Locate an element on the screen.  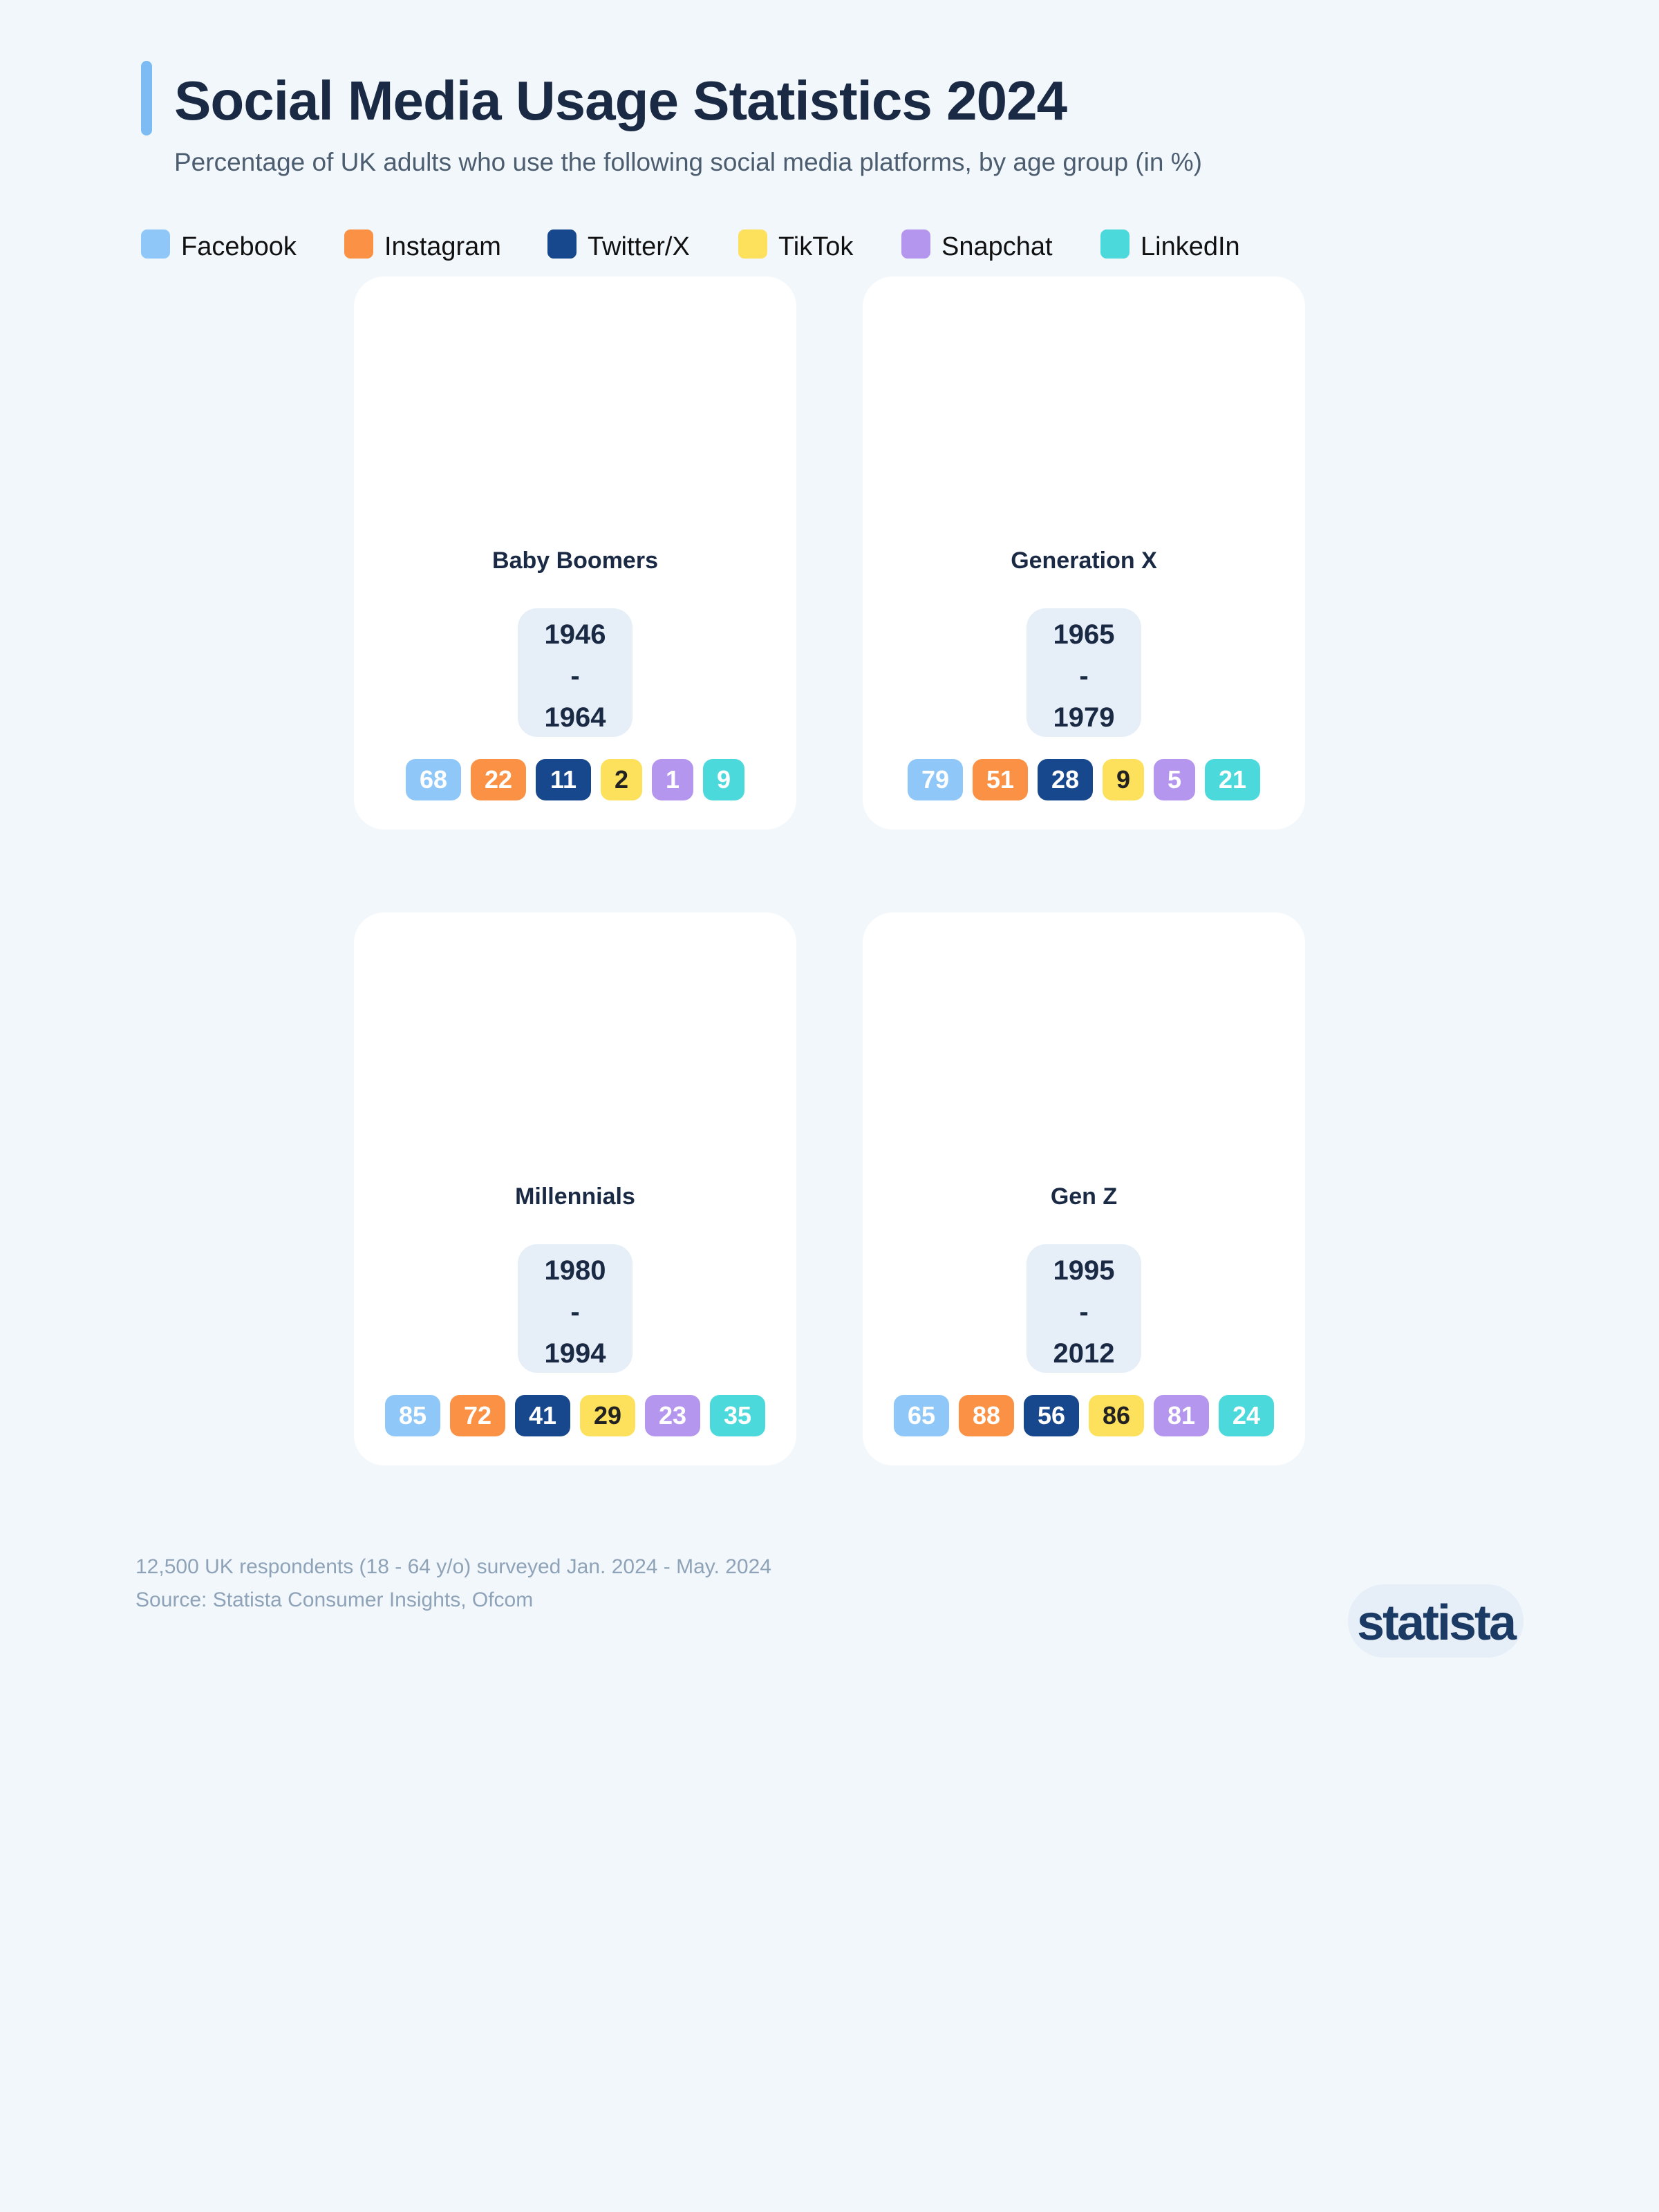
usage-values: 65 88 56 86 81 24 is located at coordinates (1084, 1415).